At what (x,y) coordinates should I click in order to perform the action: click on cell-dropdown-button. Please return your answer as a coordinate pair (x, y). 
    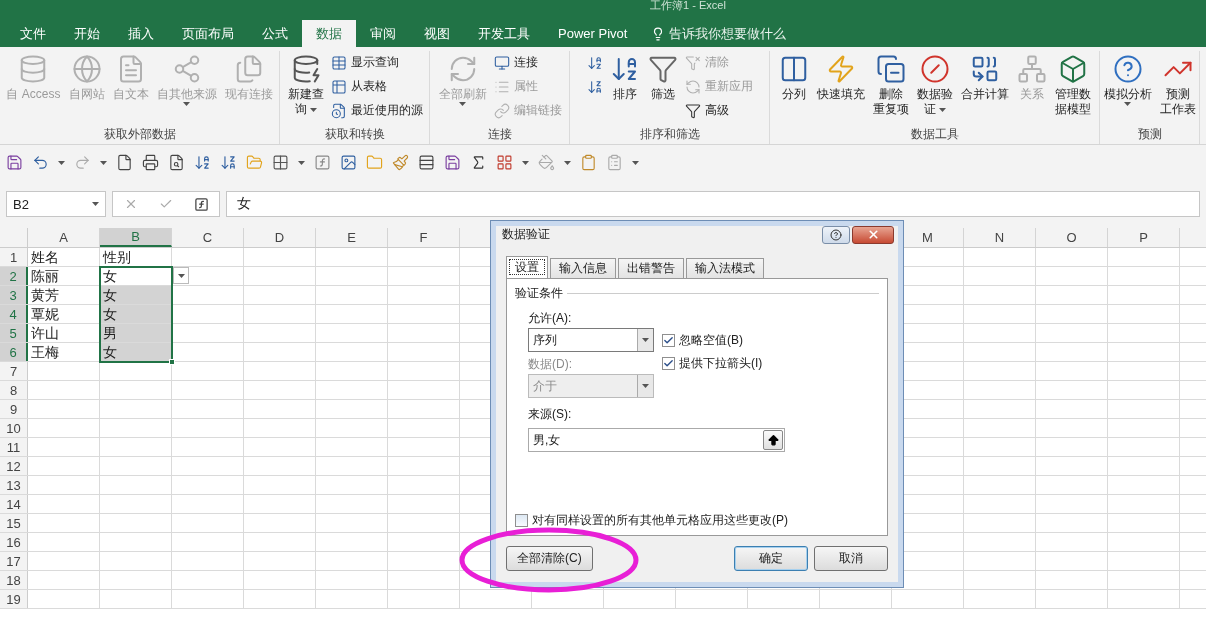
    Looking at the image, I should click on (181, 275).